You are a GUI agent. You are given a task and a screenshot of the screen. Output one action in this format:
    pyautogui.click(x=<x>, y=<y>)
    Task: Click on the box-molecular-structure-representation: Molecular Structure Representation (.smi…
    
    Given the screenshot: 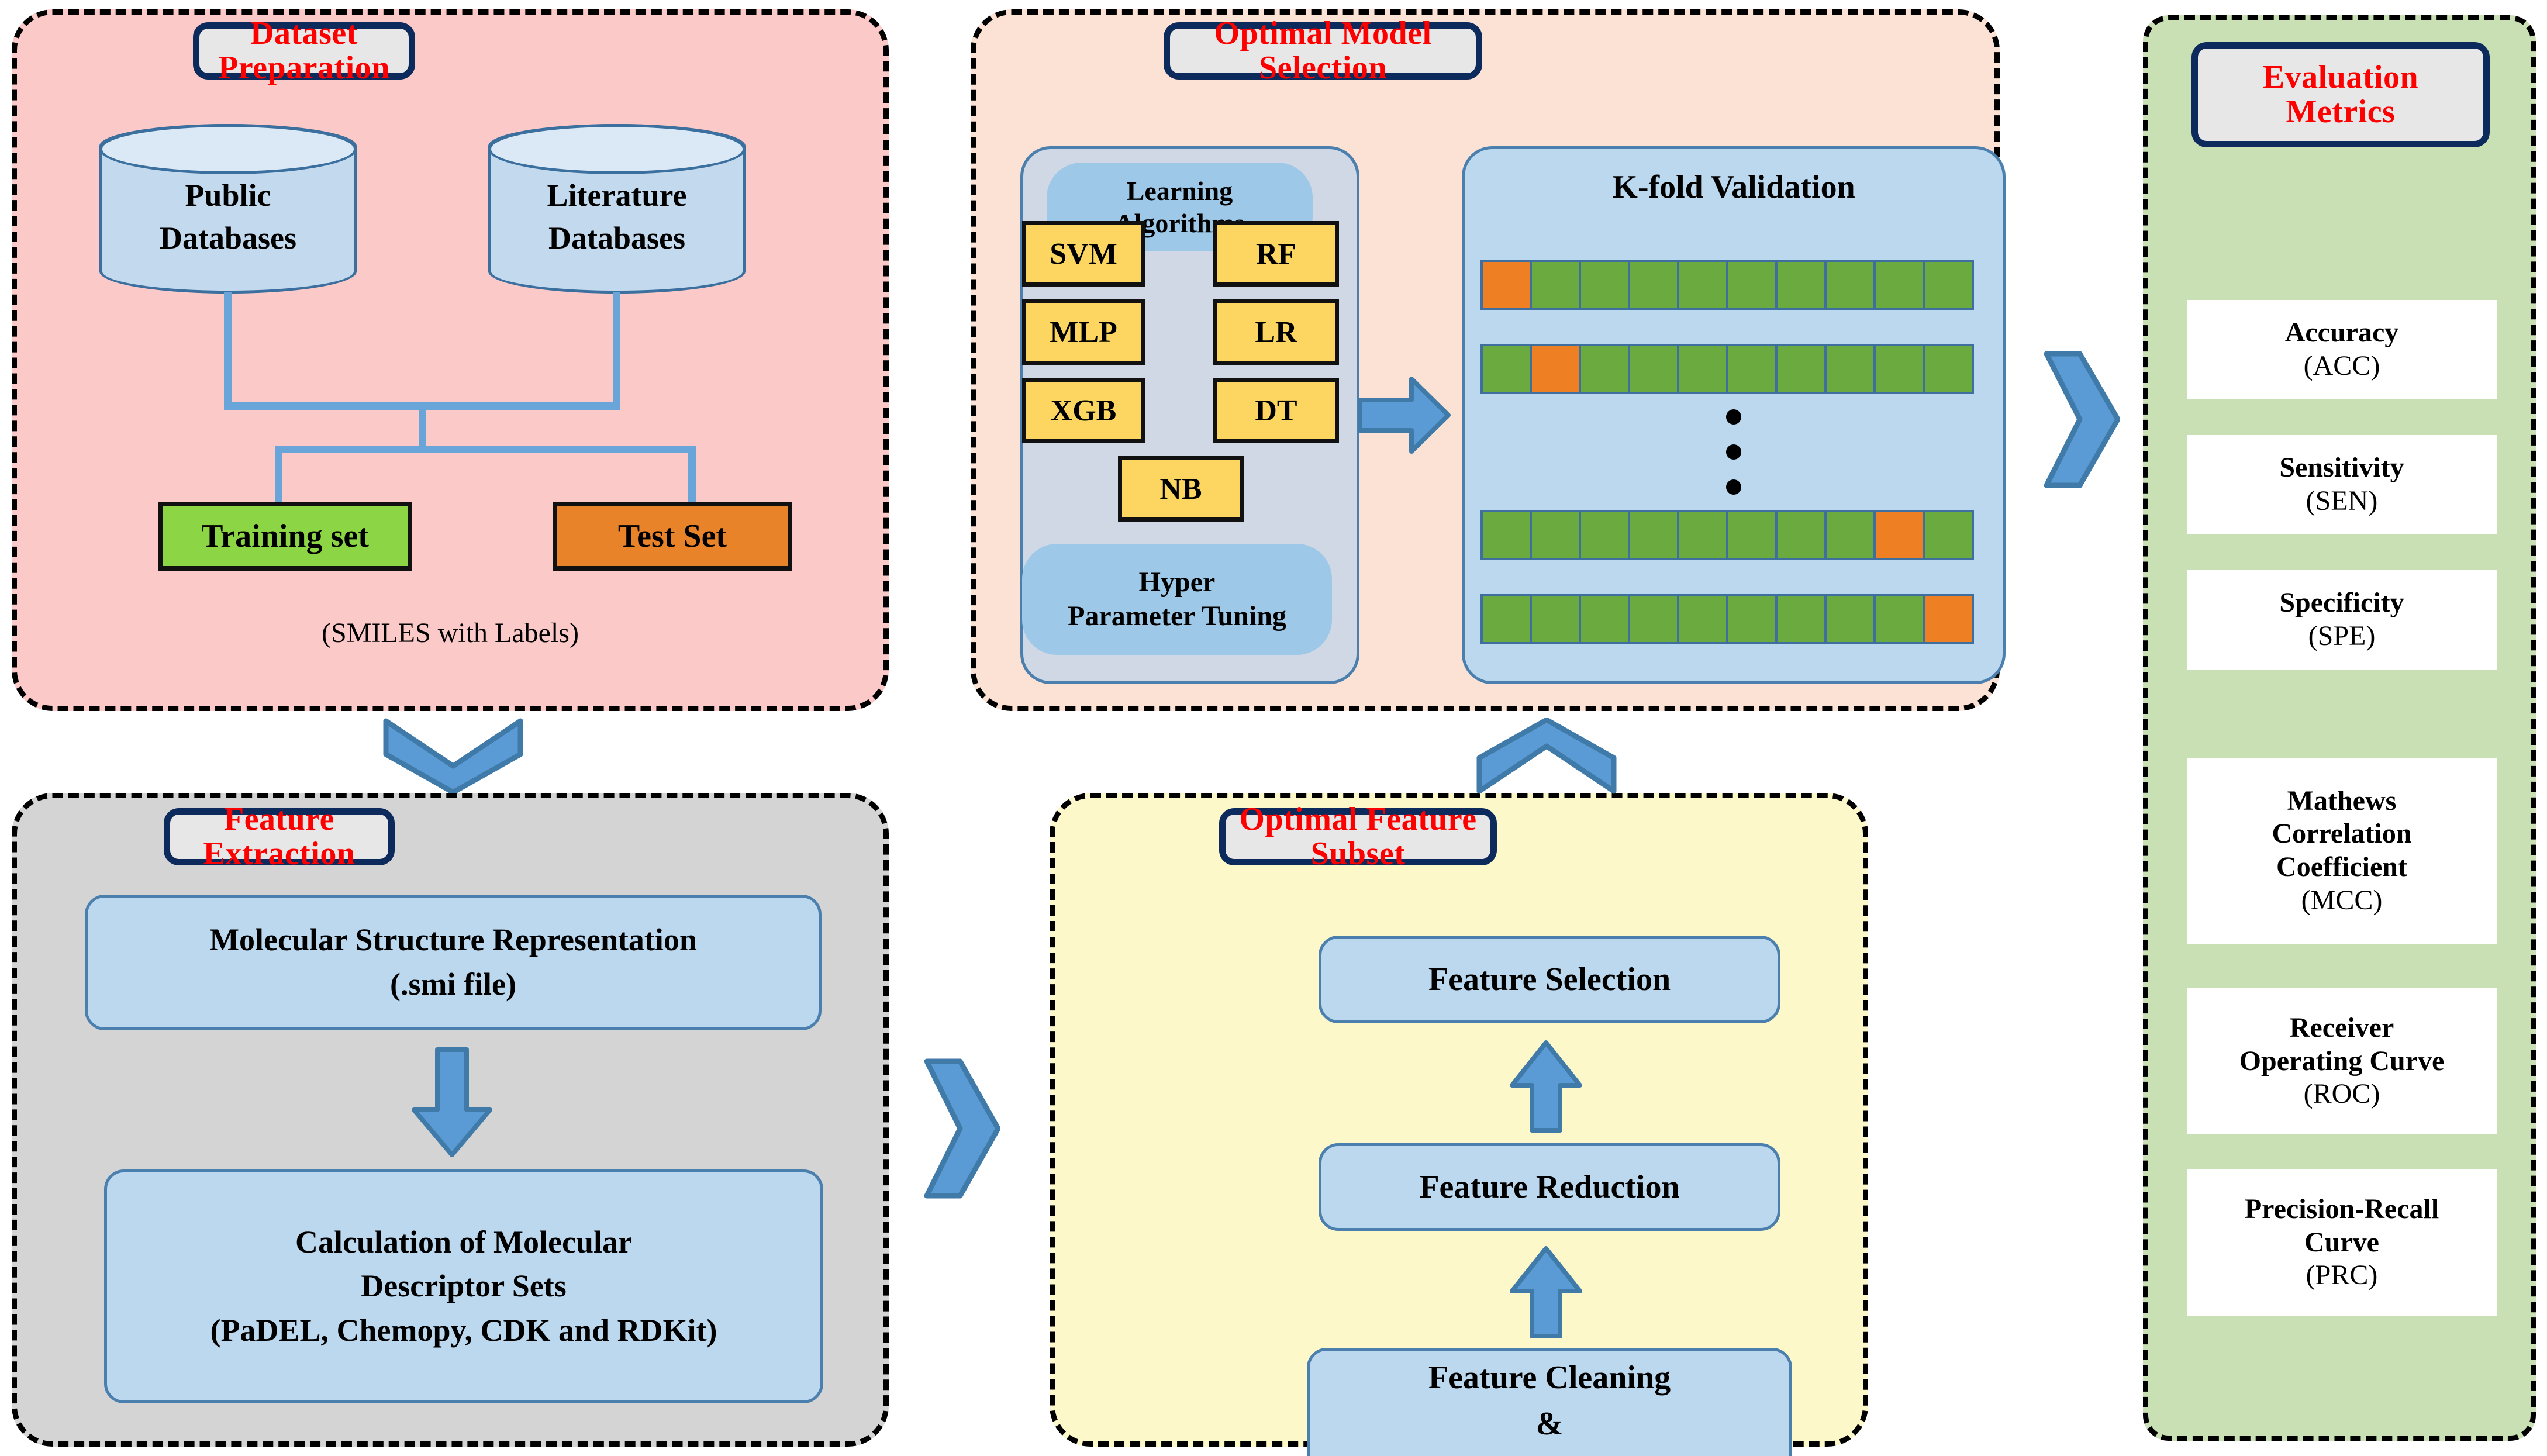 What is the action you would take?
    pyautogui.click(x=453, y=962)
    